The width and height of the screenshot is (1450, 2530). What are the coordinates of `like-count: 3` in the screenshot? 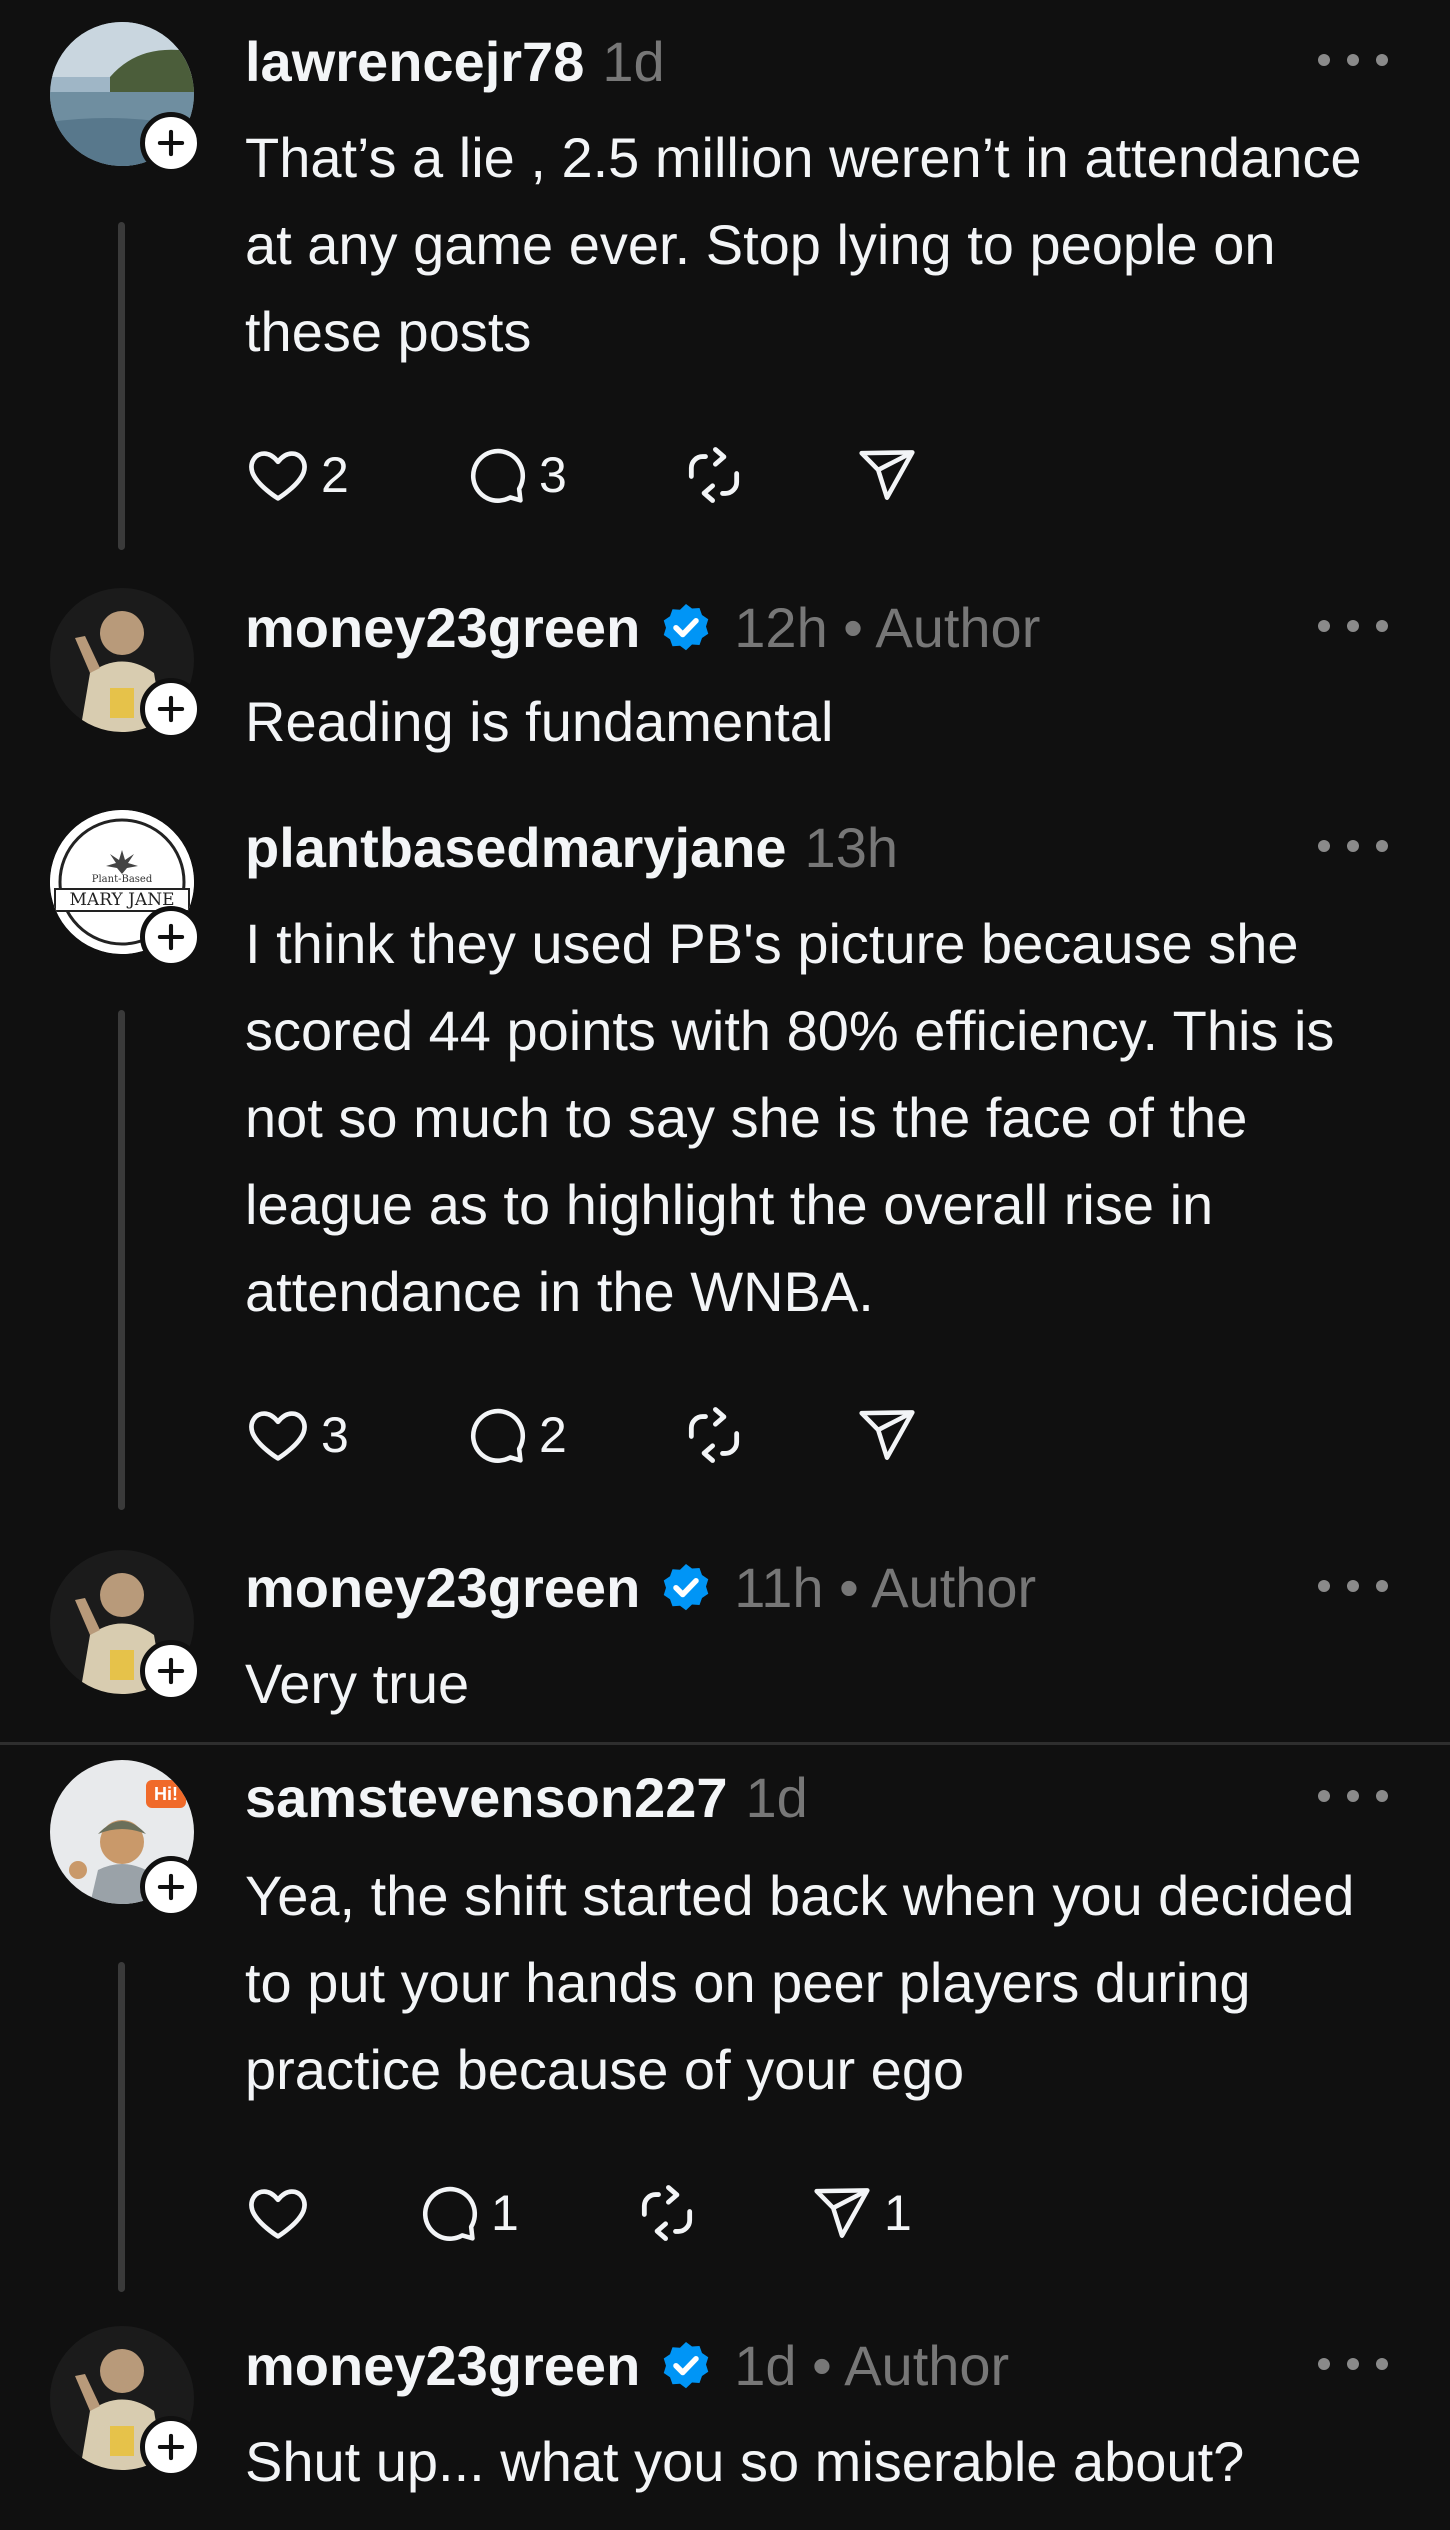 It's located at (335, 1435).